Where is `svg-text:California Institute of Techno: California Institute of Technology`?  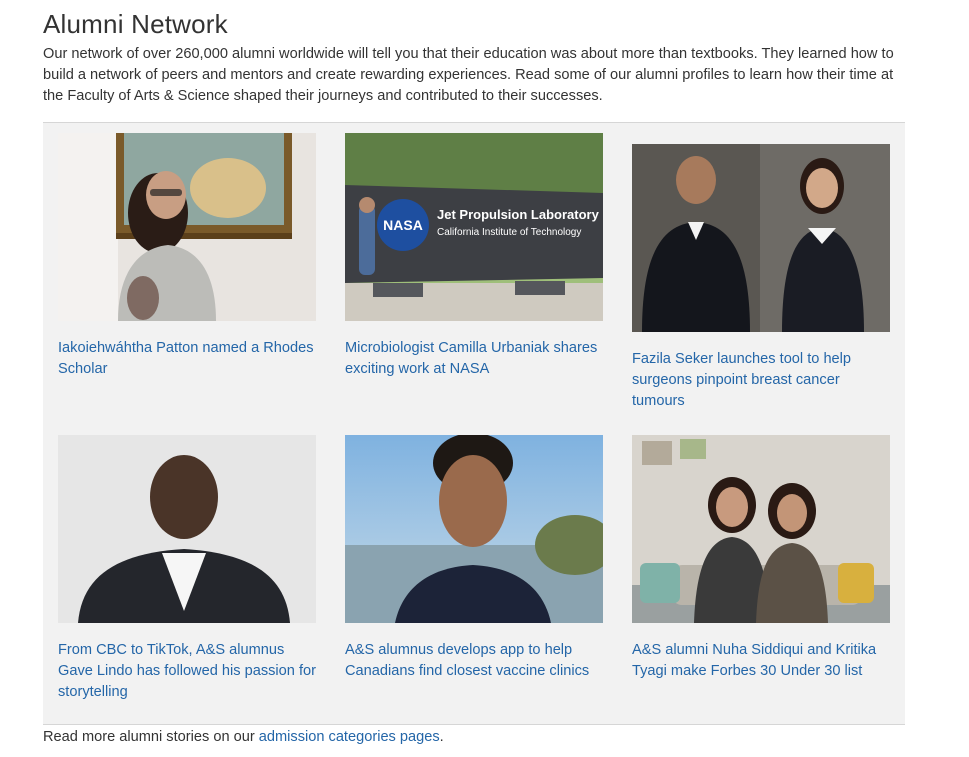
svg-text:California Institute of Techno: California Institute of Technology is located at coordinates (509, 232).